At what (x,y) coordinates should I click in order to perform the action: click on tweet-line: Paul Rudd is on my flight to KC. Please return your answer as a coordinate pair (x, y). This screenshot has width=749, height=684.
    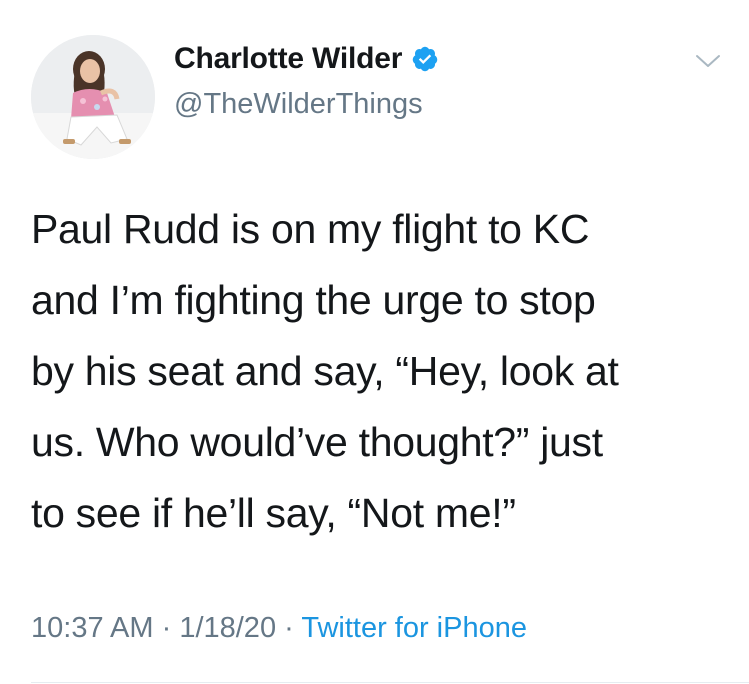
    Looking at the image, I should click on (310, 229).